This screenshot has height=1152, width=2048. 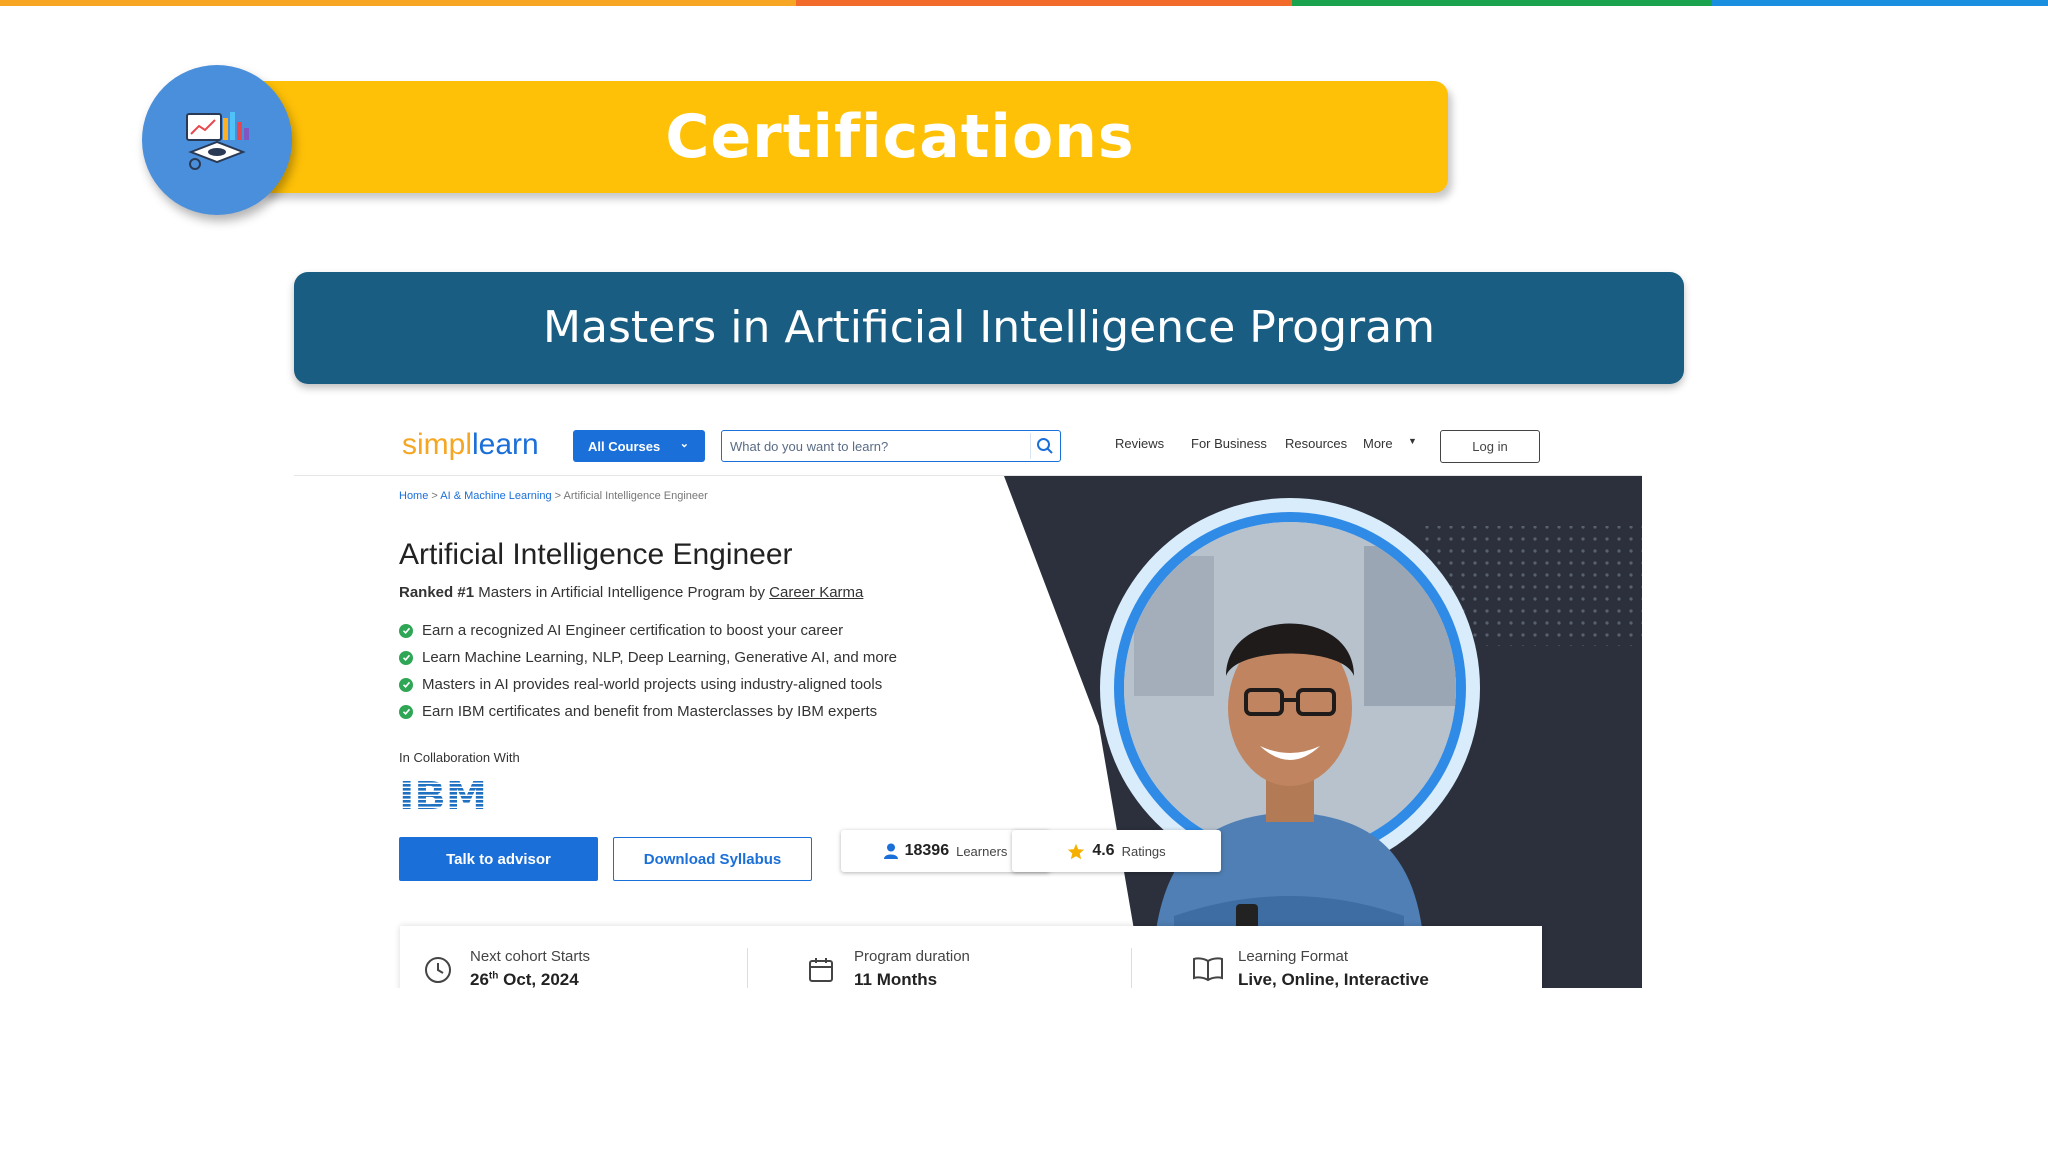 I want to click on clock-icon, so click(x=438, y=970).